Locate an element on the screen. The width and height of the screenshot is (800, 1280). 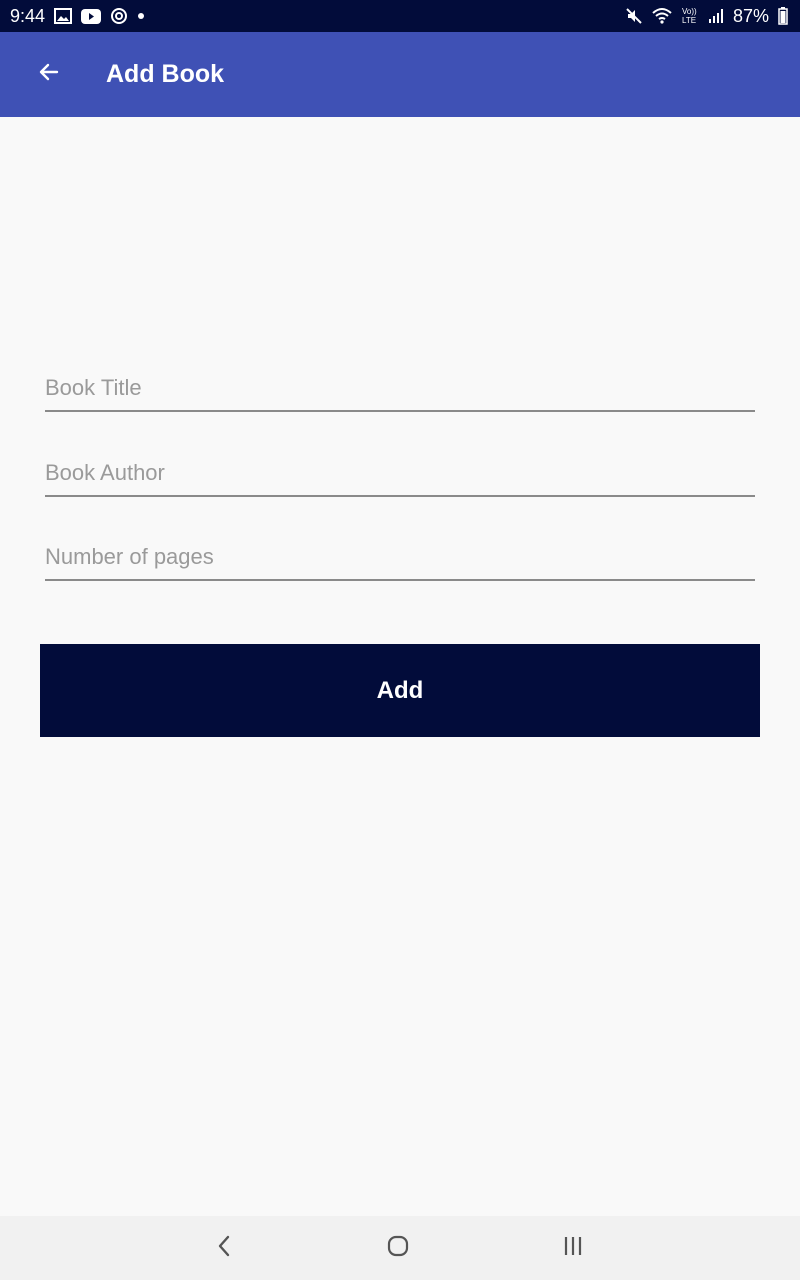
back-icon is located at coordinates (224, 1248).